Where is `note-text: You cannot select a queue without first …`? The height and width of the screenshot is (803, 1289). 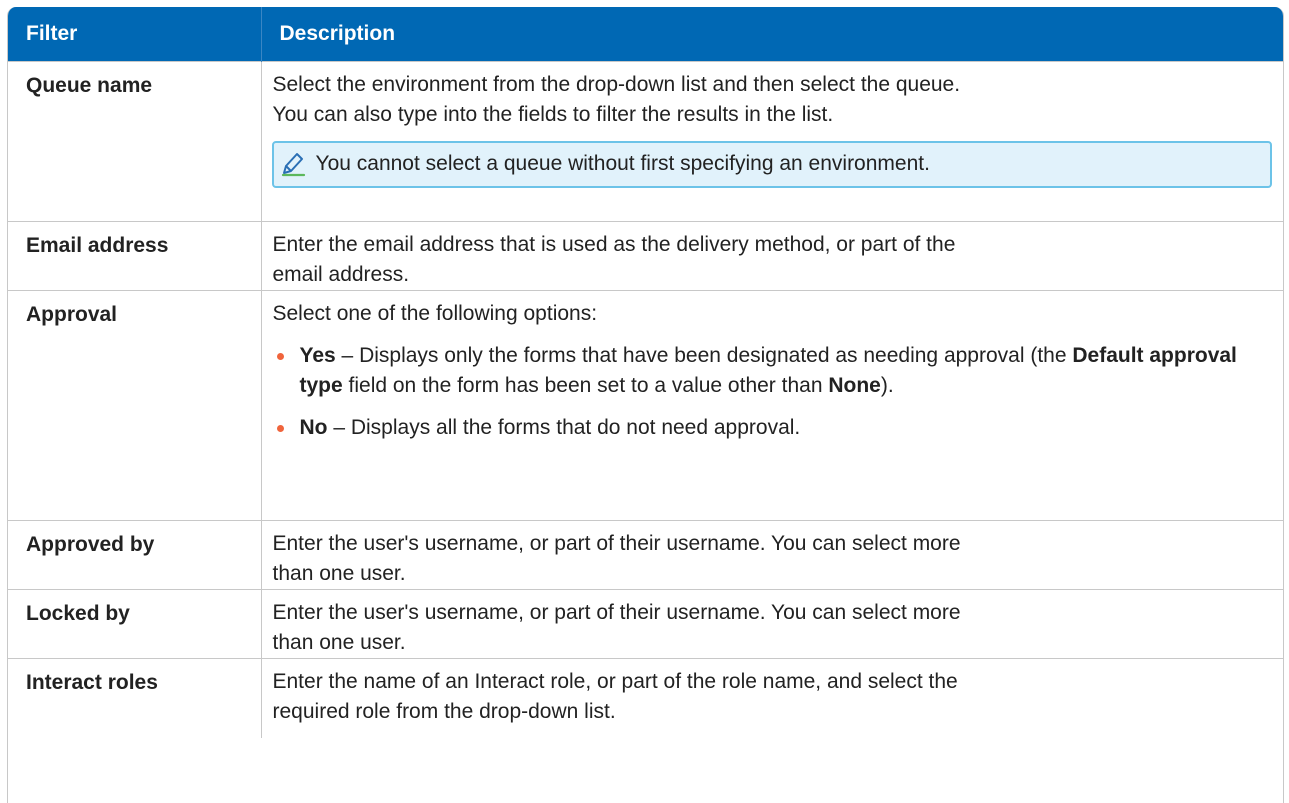 note-text: You cannot select a queue without first … is located at coordinates (622, 163).